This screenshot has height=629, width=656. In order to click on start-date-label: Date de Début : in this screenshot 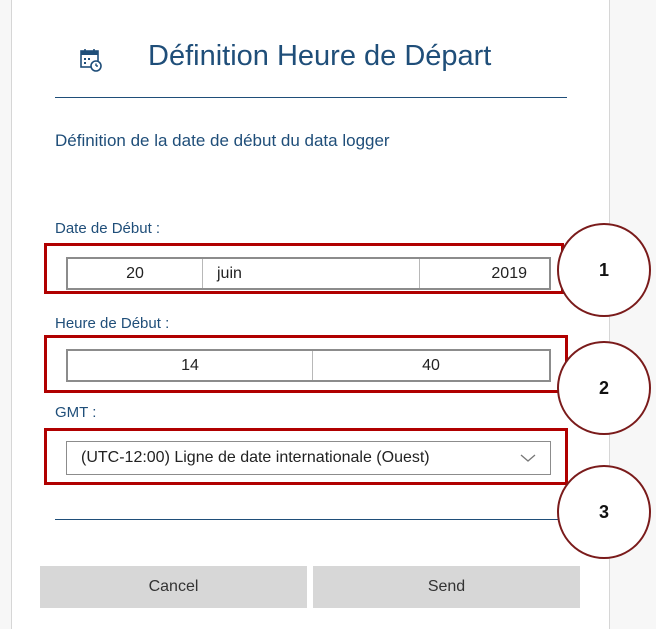, I will do `click(108, 228)`.